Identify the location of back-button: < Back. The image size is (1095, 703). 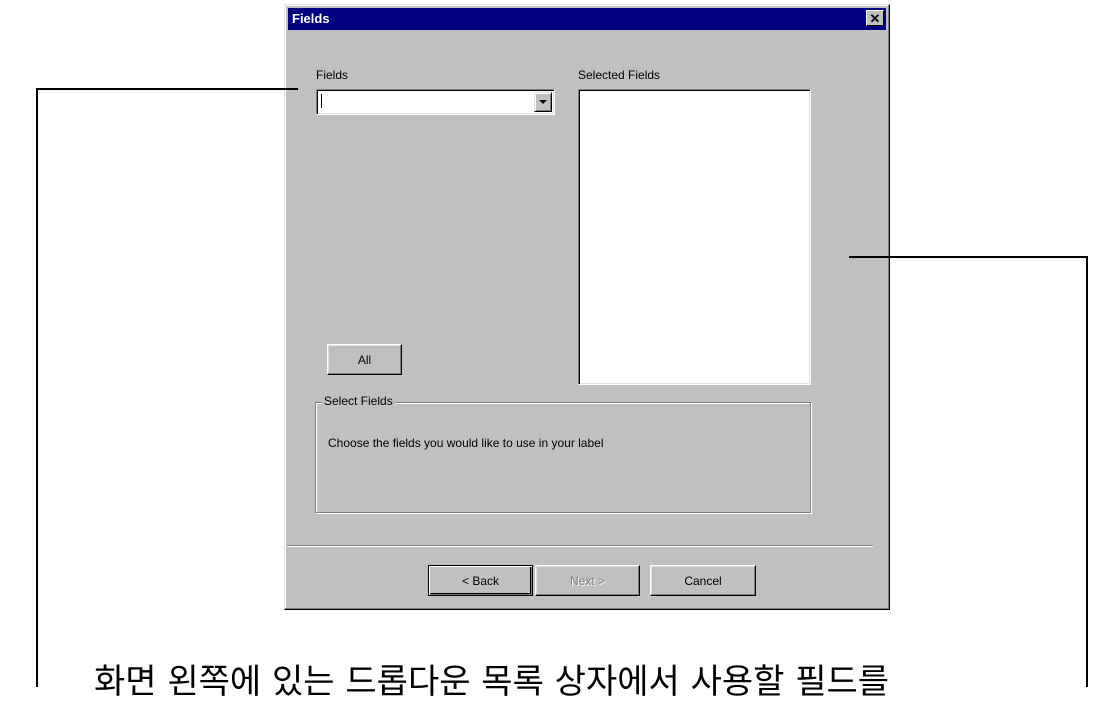
(480, 580).